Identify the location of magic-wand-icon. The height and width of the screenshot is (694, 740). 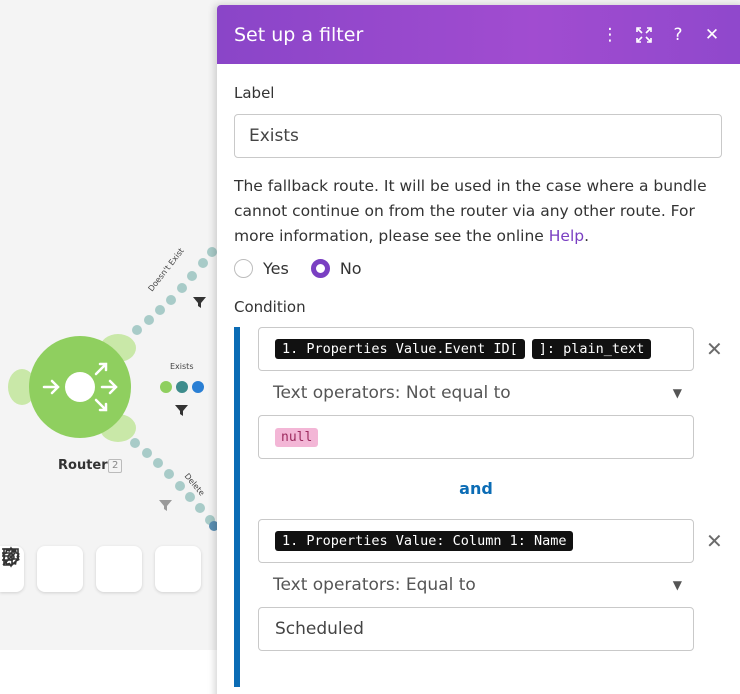
(11, 557).